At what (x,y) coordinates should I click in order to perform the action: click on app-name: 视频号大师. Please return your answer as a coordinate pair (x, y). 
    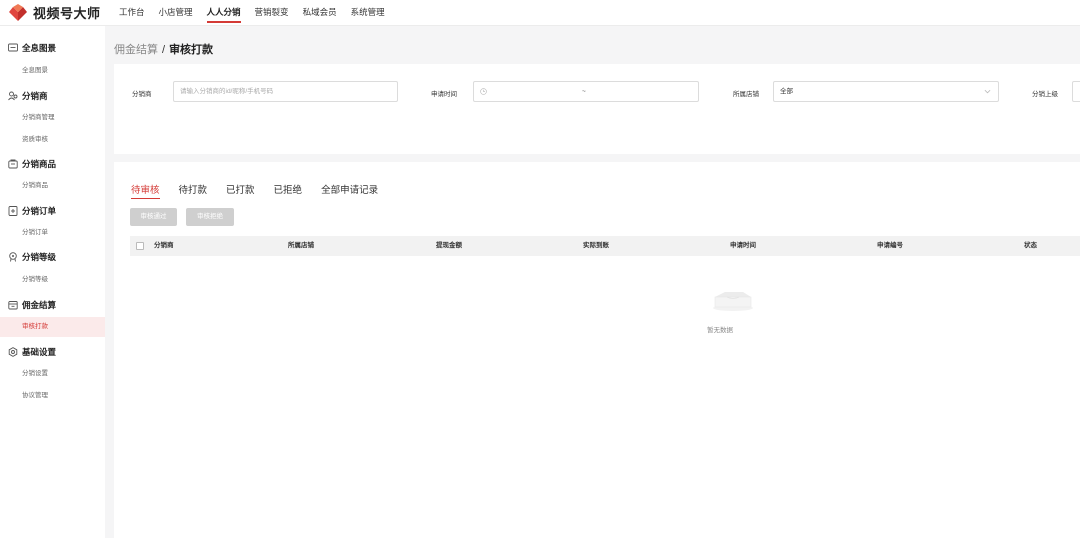
    Looking at the image, I should click on (67, 13).